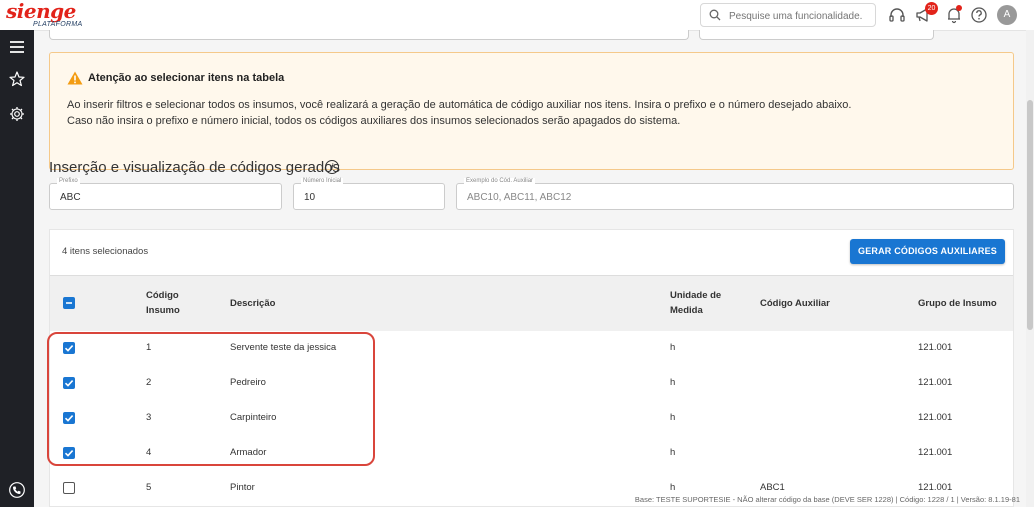  I want to click on prefix-value: ABC, so click(70, 197).